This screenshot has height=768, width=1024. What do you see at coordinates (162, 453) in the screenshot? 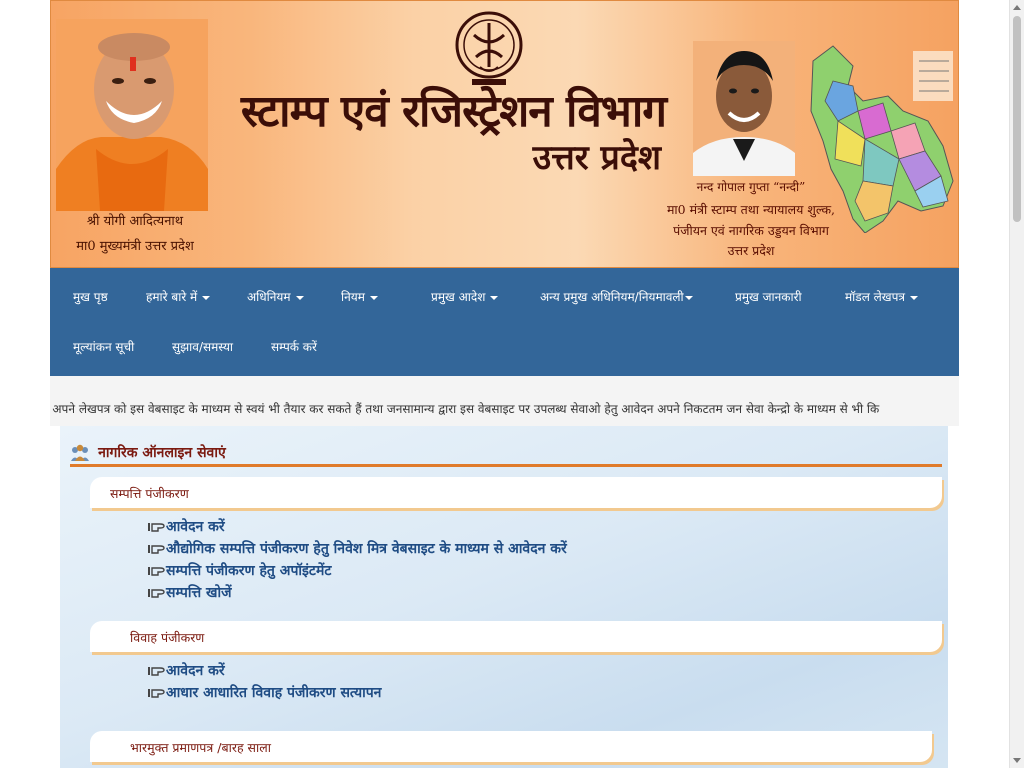
I see `panel-title: नागरिक ऑनलाइन सेवाएं` at bounding box center [162, 453].